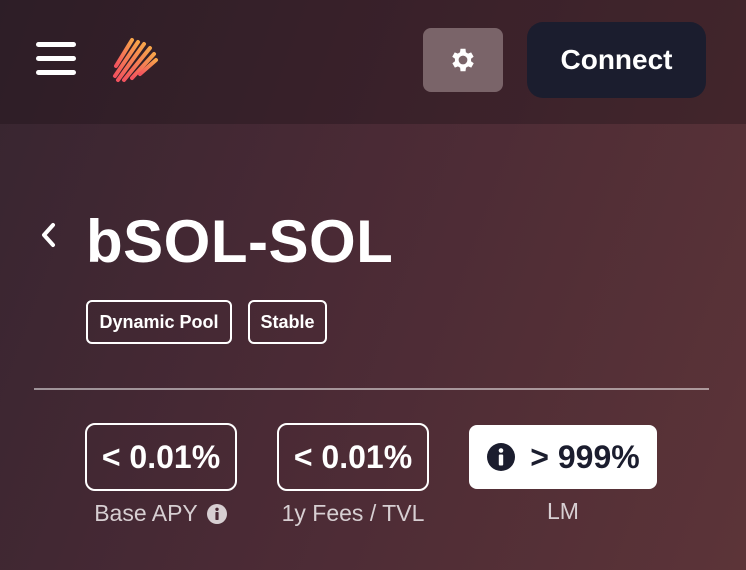  I want to click on base-apy-label-text: Base APY, so click(146, 513).